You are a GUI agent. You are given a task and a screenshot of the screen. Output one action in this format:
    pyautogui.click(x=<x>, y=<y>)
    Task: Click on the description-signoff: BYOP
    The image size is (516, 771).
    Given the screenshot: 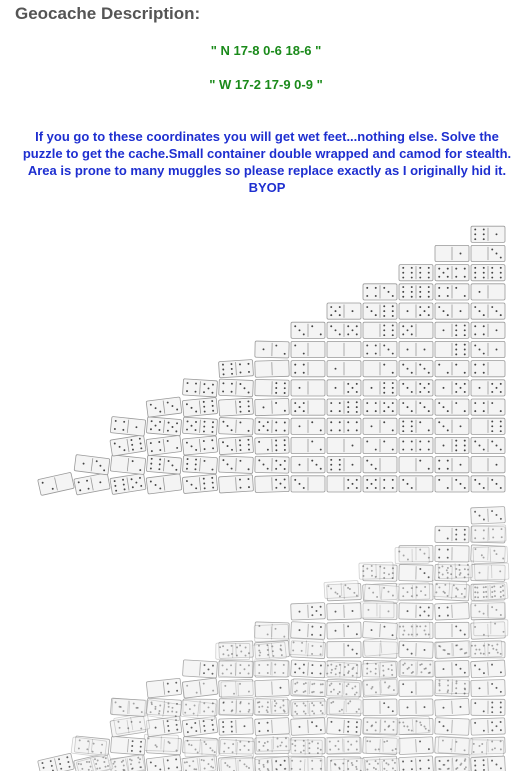 What is the action you would take?
    pyautogui.click(x=267, y=187)
    